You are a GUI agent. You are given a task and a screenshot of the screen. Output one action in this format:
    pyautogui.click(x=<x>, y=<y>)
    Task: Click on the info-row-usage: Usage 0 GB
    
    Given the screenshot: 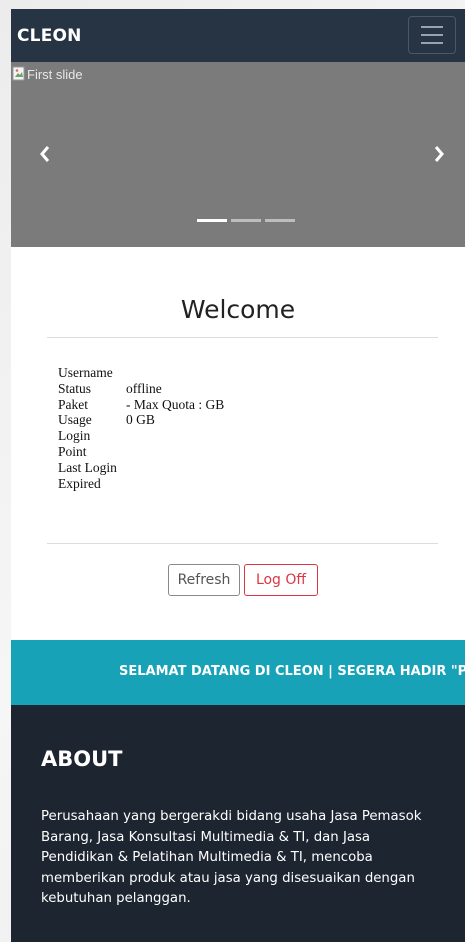 What is the action you would take?
    pyautogui.click(x=141, y=420)
    